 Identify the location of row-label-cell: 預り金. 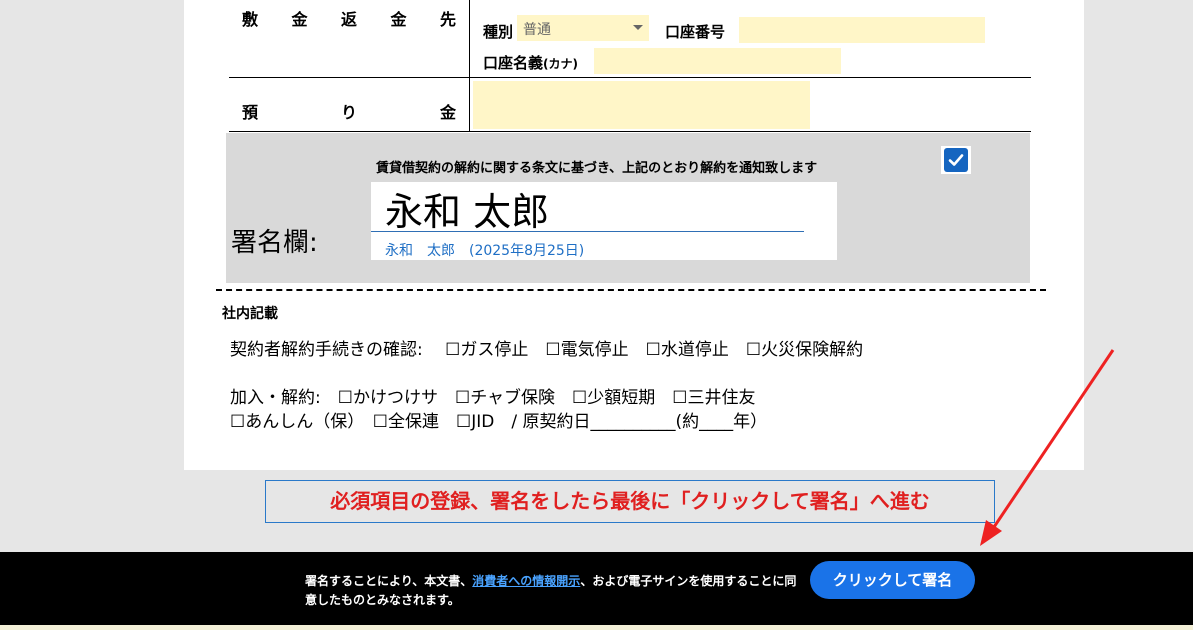
(349, 104).